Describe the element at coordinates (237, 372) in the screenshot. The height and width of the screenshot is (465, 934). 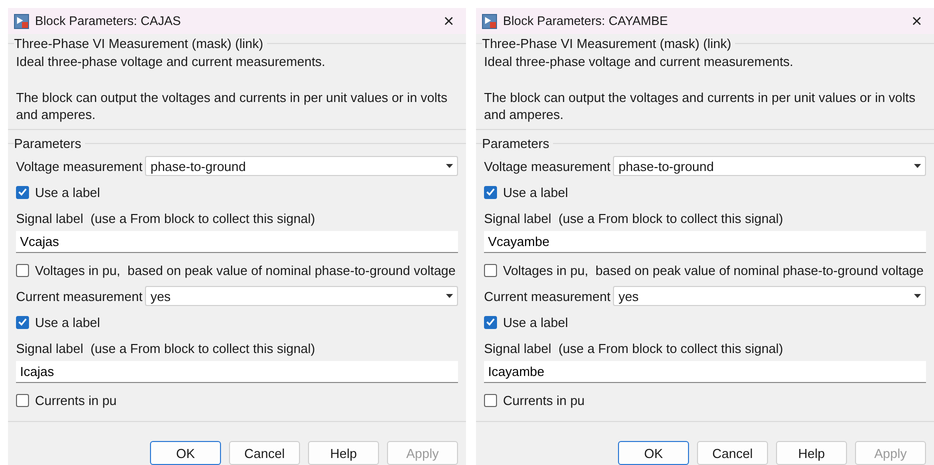
I see `input-field: Icajas` at that location.